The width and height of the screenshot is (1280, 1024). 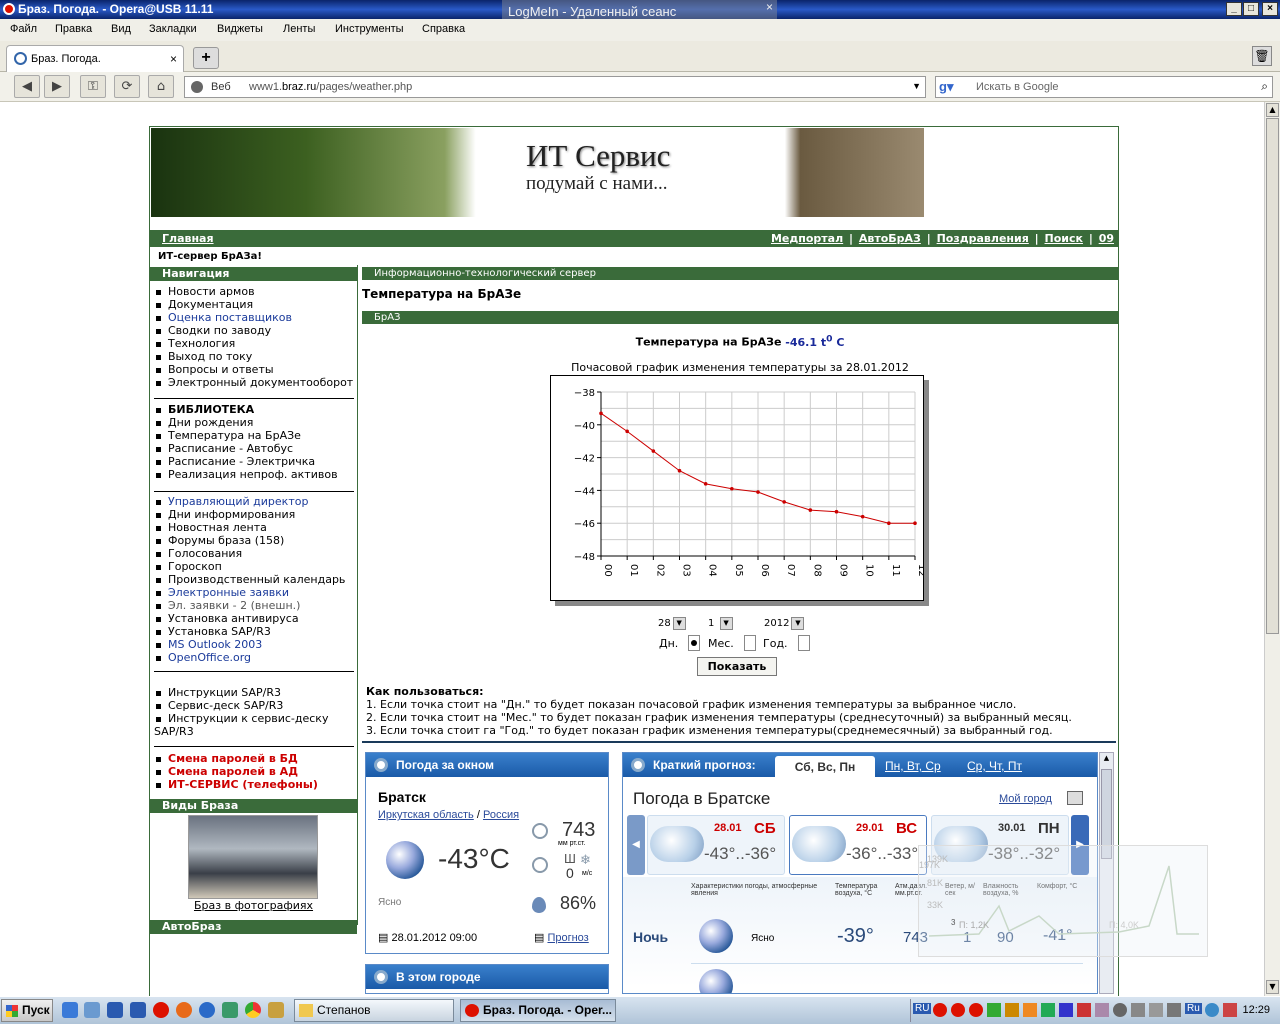 I want to click on day-select: 28 ▼, so click(x=672, y=624).